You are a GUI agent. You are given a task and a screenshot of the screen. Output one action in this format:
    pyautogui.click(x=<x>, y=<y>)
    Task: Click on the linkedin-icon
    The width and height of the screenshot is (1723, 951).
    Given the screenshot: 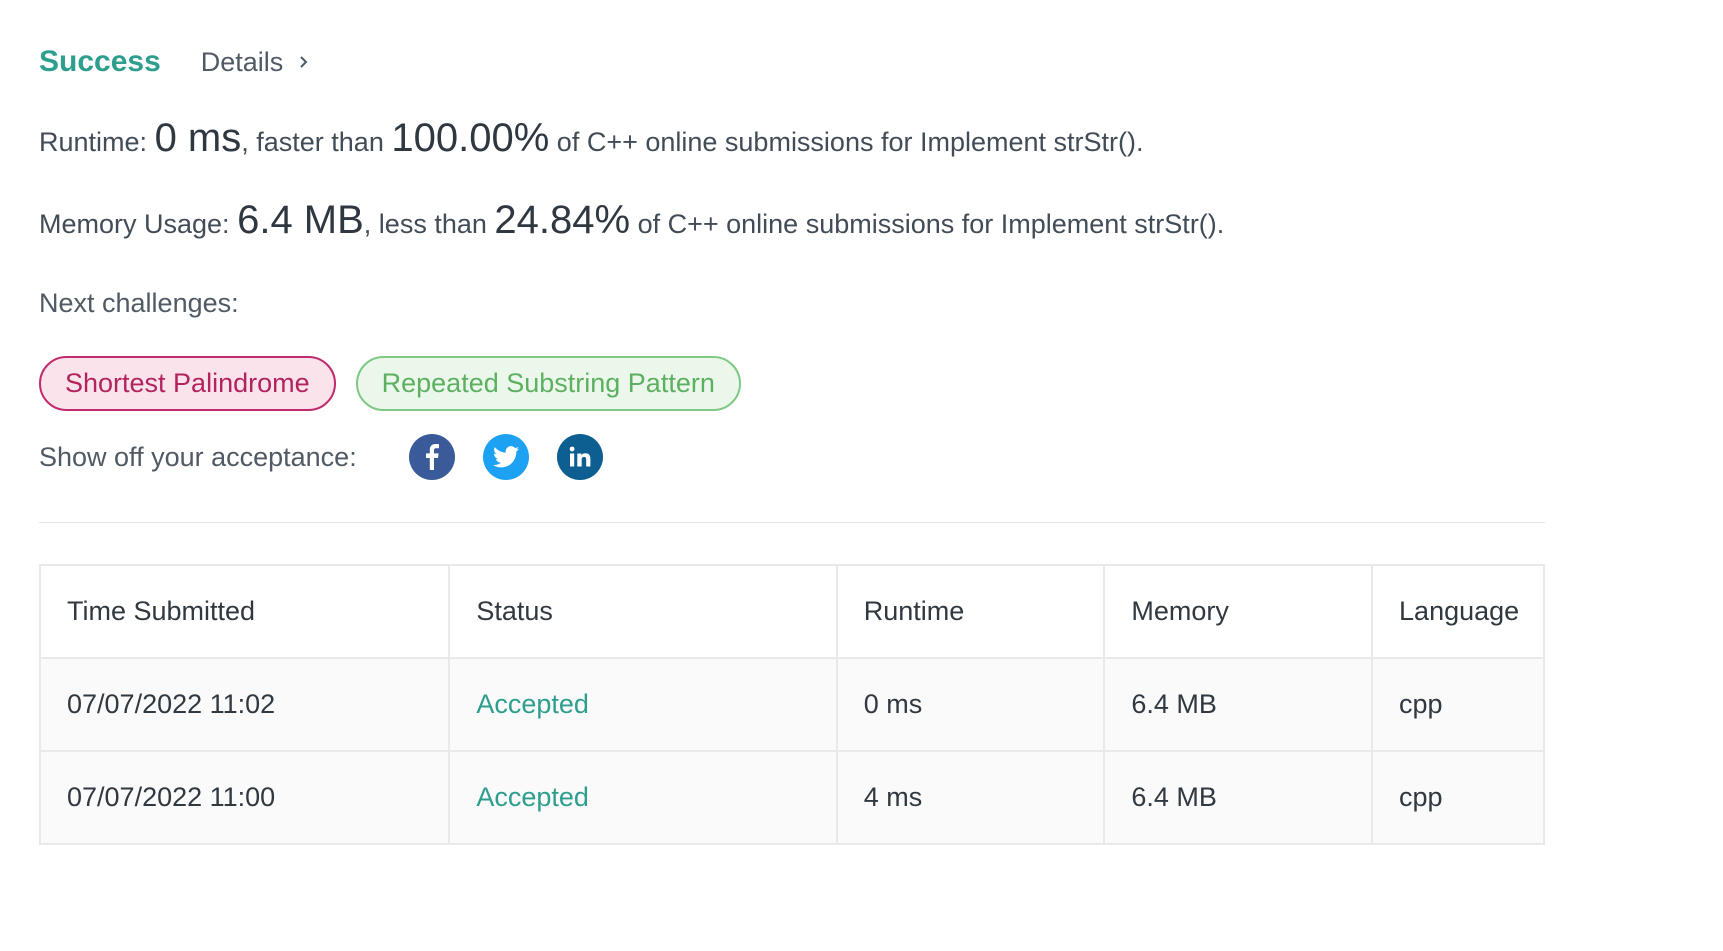 What is the action you would take?
    pyautogui.click(x=580, y=456)
    